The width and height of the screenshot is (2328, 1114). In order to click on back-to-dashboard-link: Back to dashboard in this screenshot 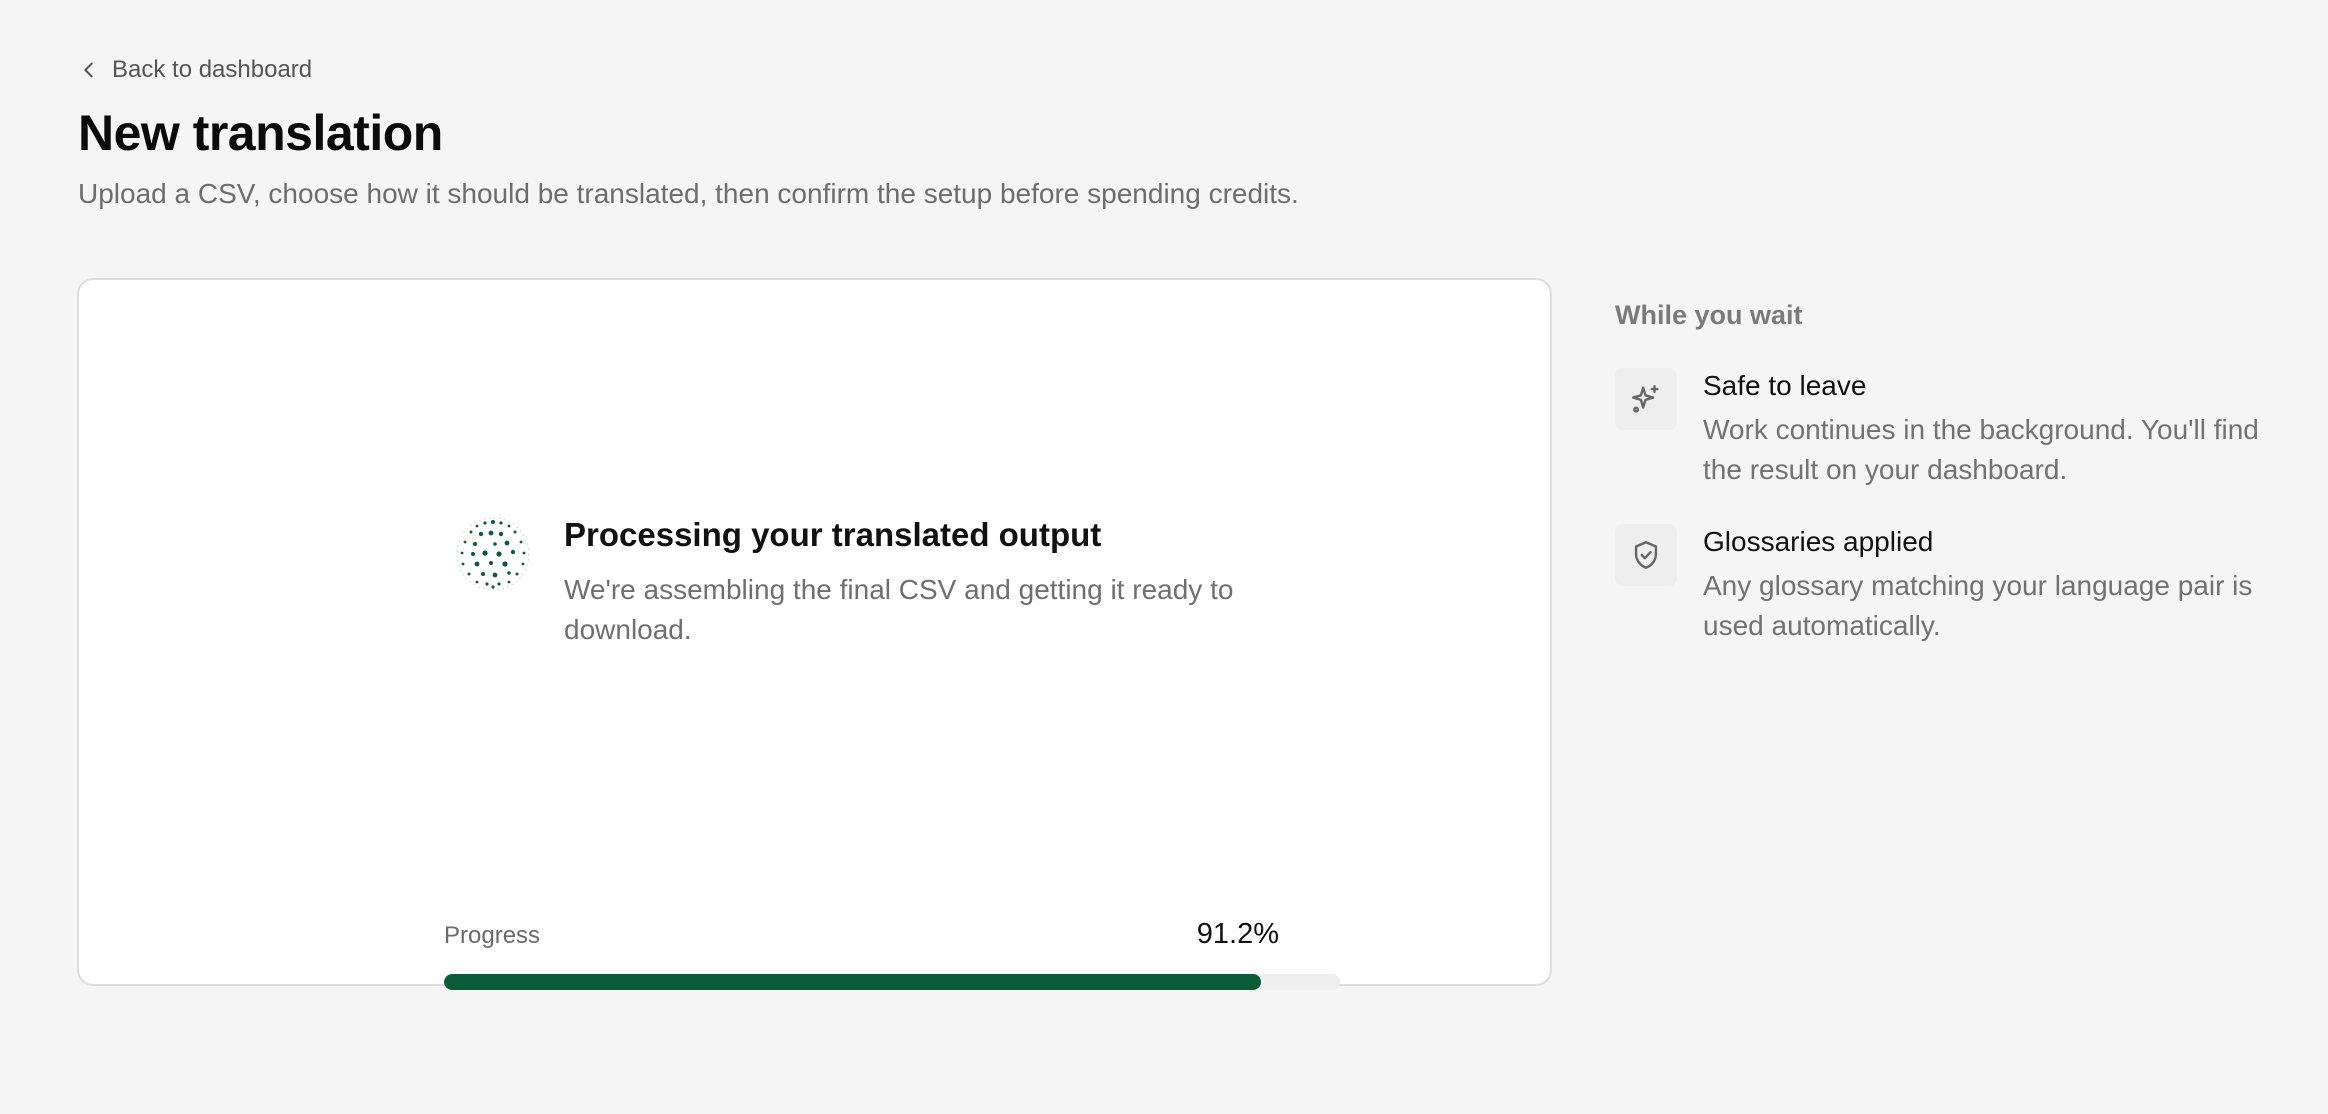, I will do `click(195, 70)`.